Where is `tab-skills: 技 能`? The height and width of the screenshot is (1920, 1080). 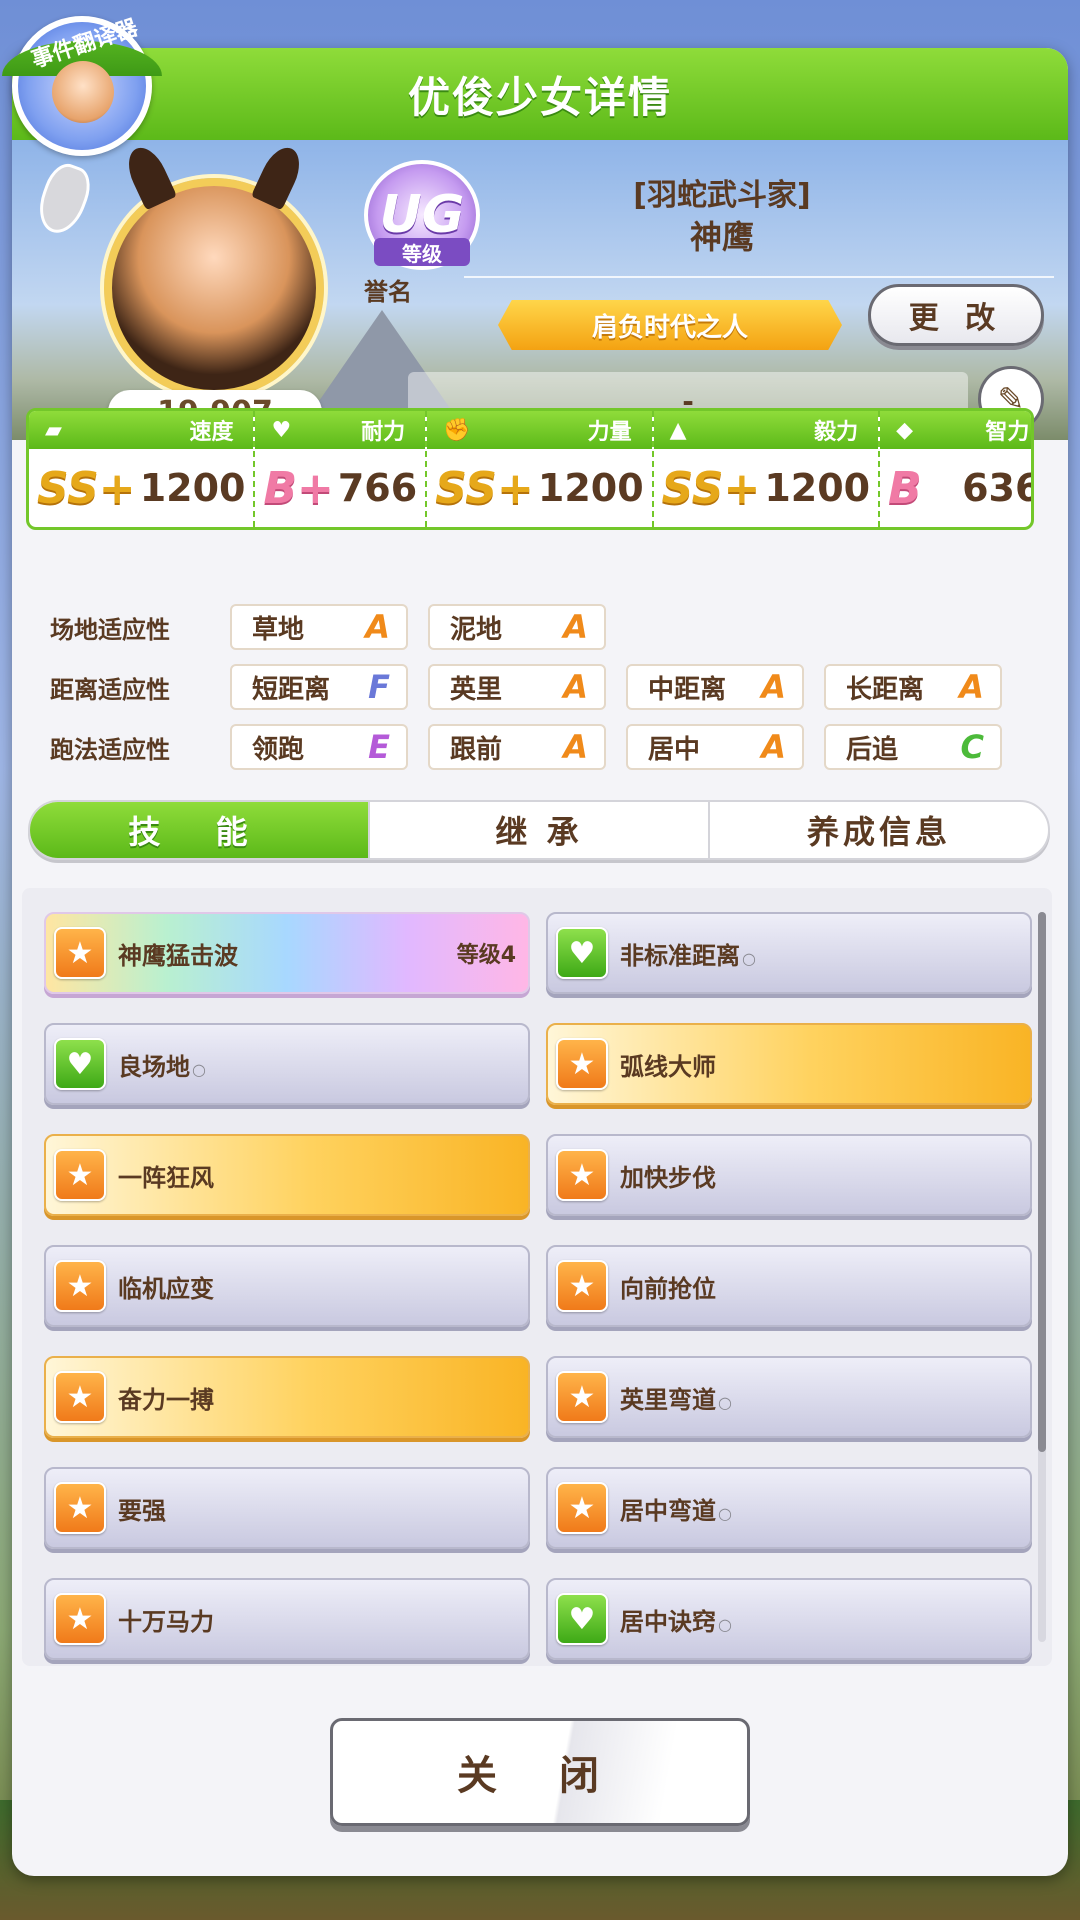 tab-skills: 技 能 is located at coordinates (200, 830).